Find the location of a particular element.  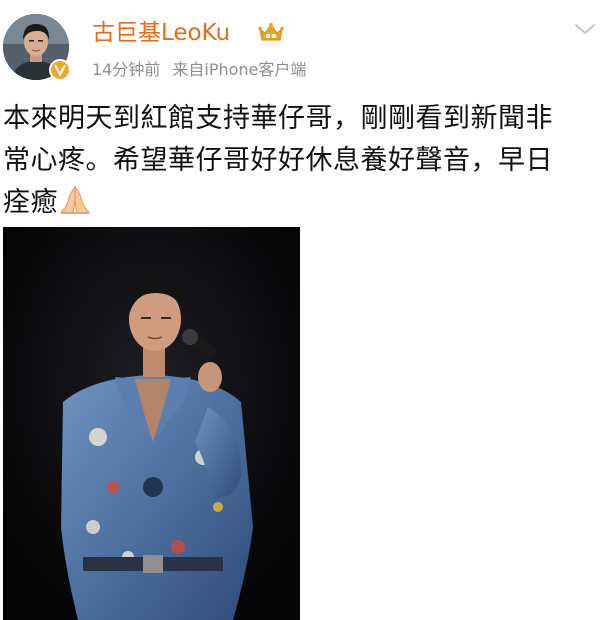

post-meta: 14分钟前 来自iPhone客户端 is located at coordinates (199, 70).